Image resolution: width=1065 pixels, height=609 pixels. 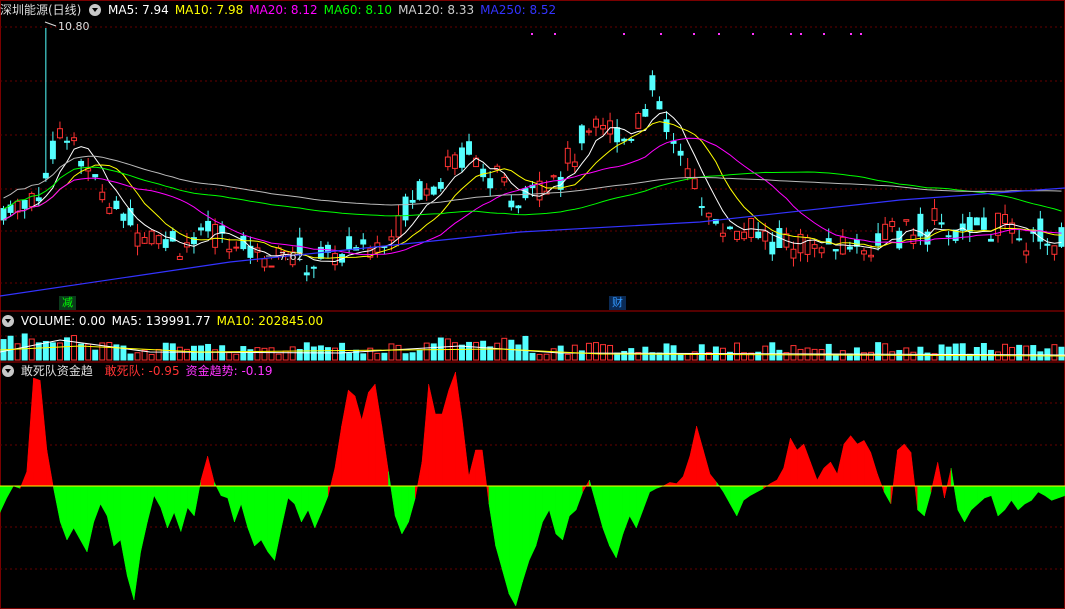 What do you see at coordinates (617, 303) in the screenshot?
I see `finance-marker: 财` at bounding box center [617, 303].